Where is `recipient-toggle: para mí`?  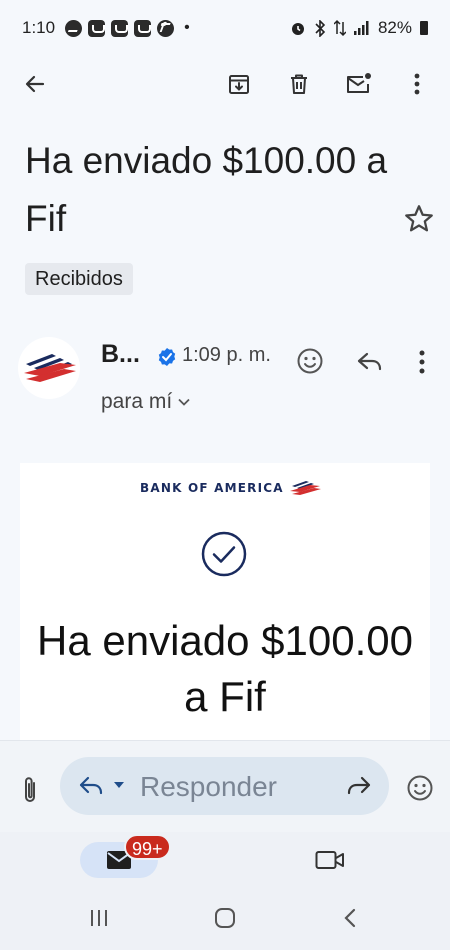 recipient-toggle: para mí is located at coordinates (145, 402).